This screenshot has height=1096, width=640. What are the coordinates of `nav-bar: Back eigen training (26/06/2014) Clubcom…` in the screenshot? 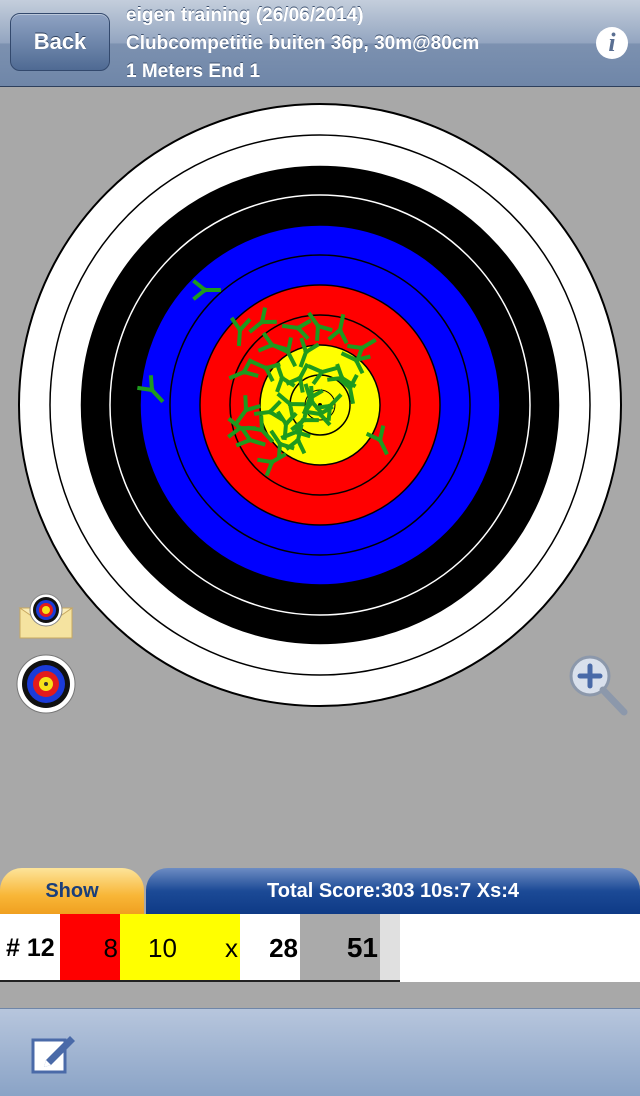 It's located at (320, 43).